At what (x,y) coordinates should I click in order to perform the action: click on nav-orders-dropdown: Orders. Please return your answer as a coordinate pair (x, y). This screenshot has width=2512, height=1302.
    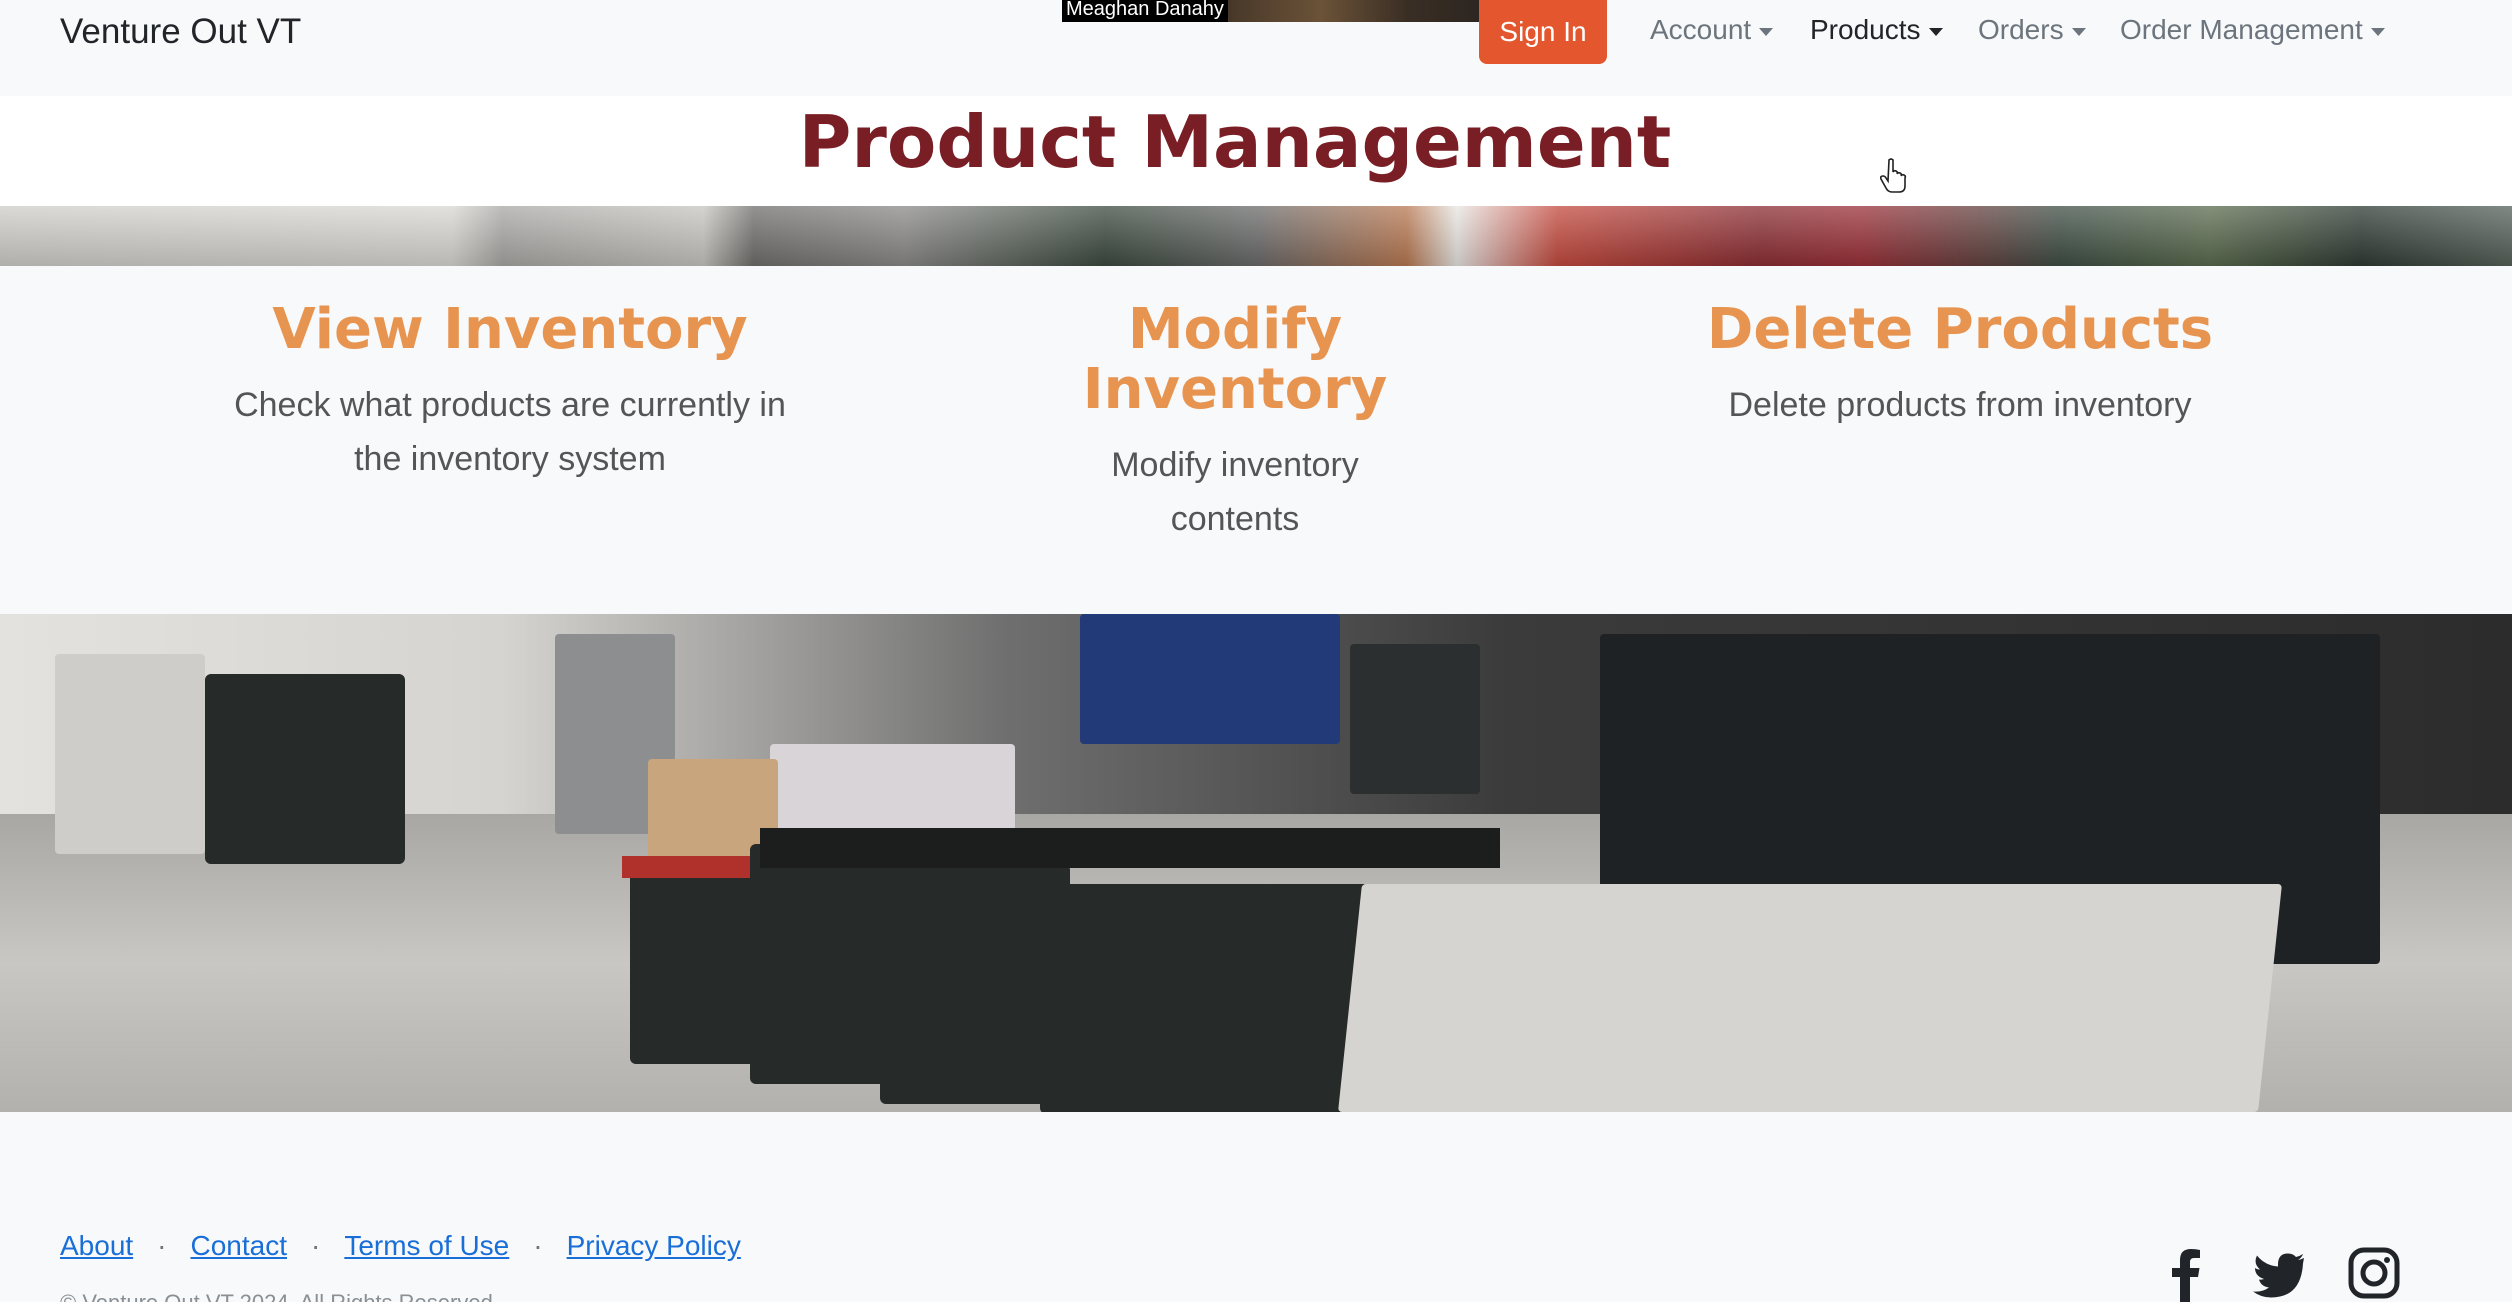
    Looking at the image, I should click on (2032, 30).